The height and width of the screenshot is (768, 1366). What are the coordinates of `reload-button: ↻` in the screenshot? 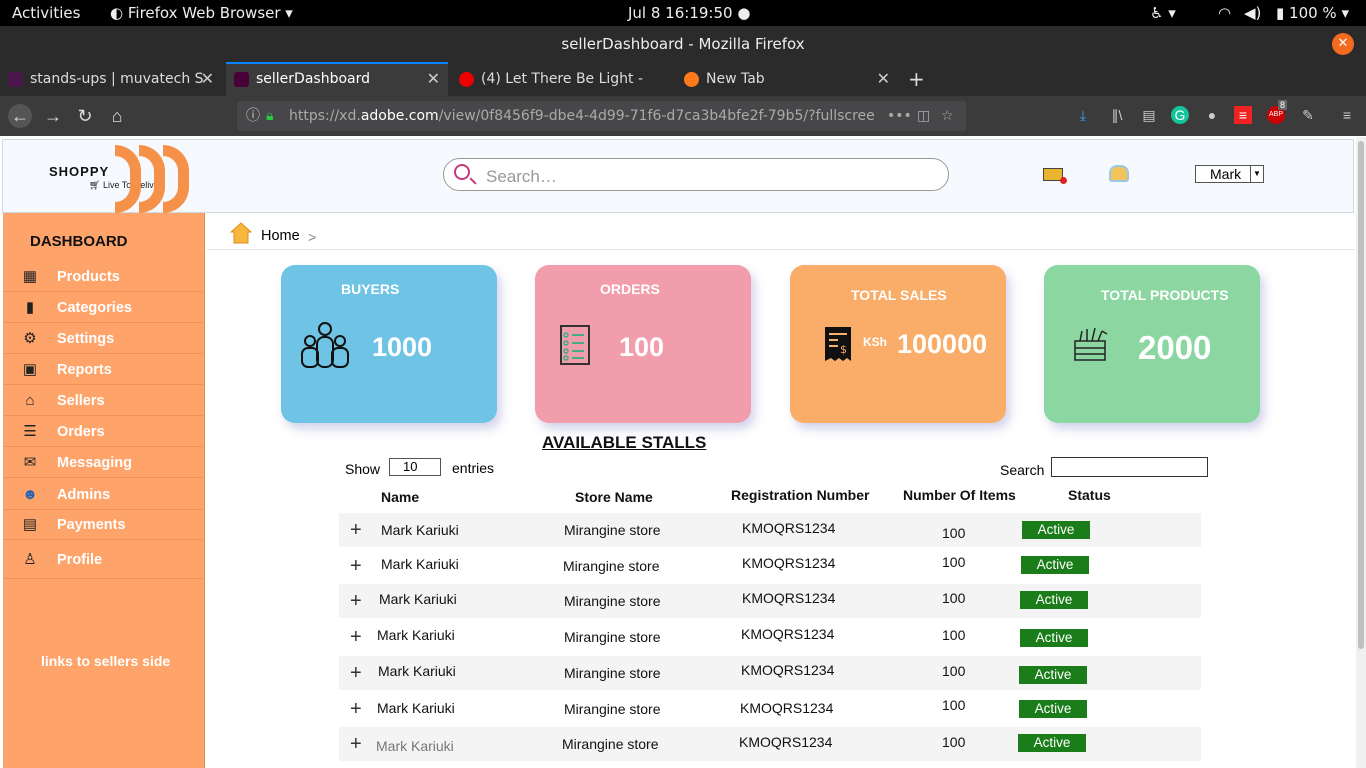 It's located at (85, 116).